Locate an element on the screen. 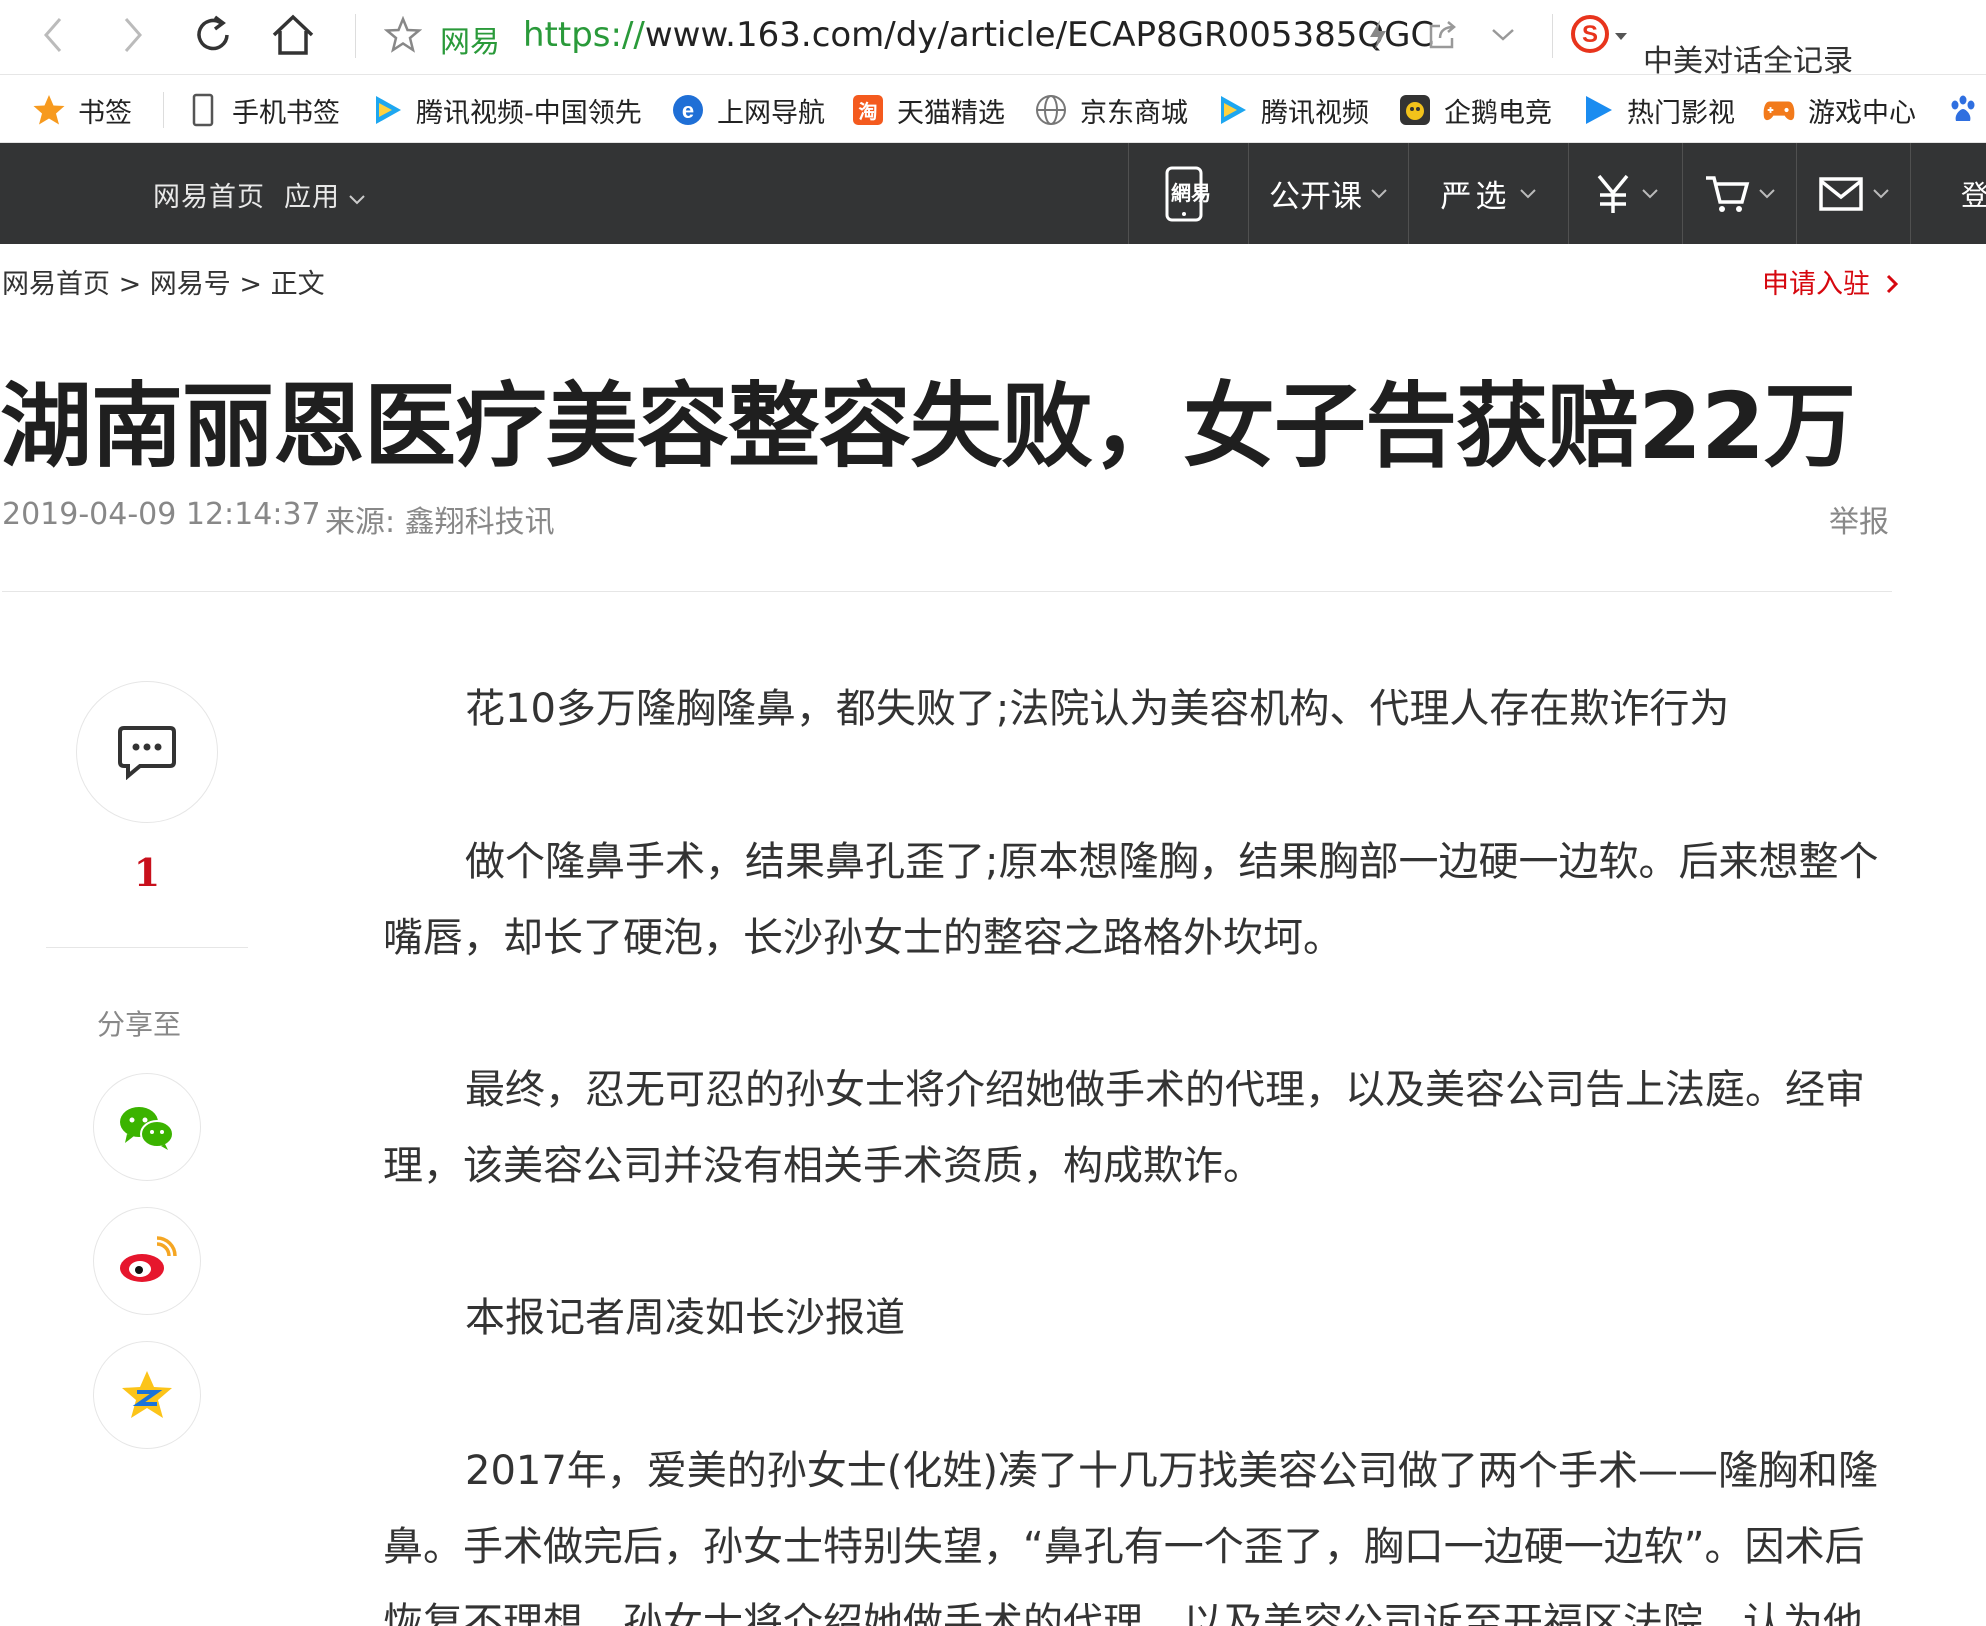  share-qzone-button is located at coordinates (147, 1395).